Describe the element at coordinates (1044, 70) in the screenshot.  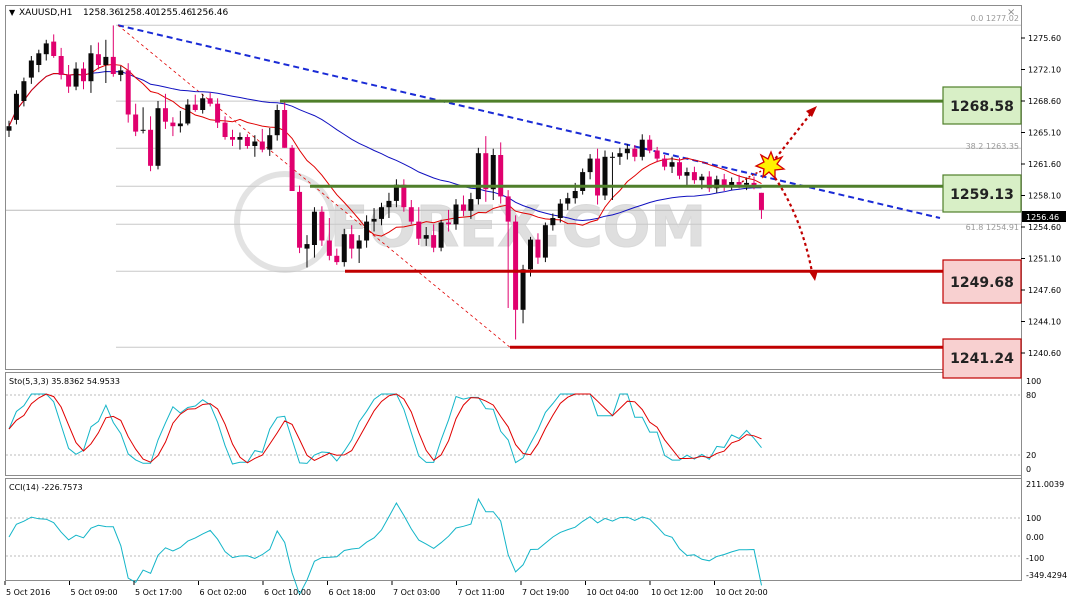
I see `price-tick-label: 1272.10` at that location.